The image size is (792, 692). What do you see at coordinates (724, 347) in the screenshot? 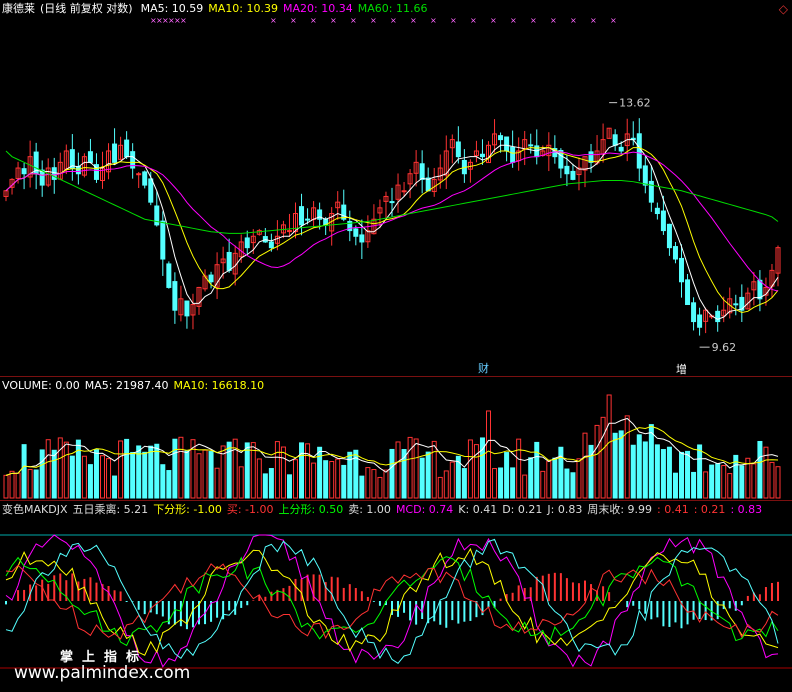
I see `low-label: 9.62` at bounding box center [724, 347].